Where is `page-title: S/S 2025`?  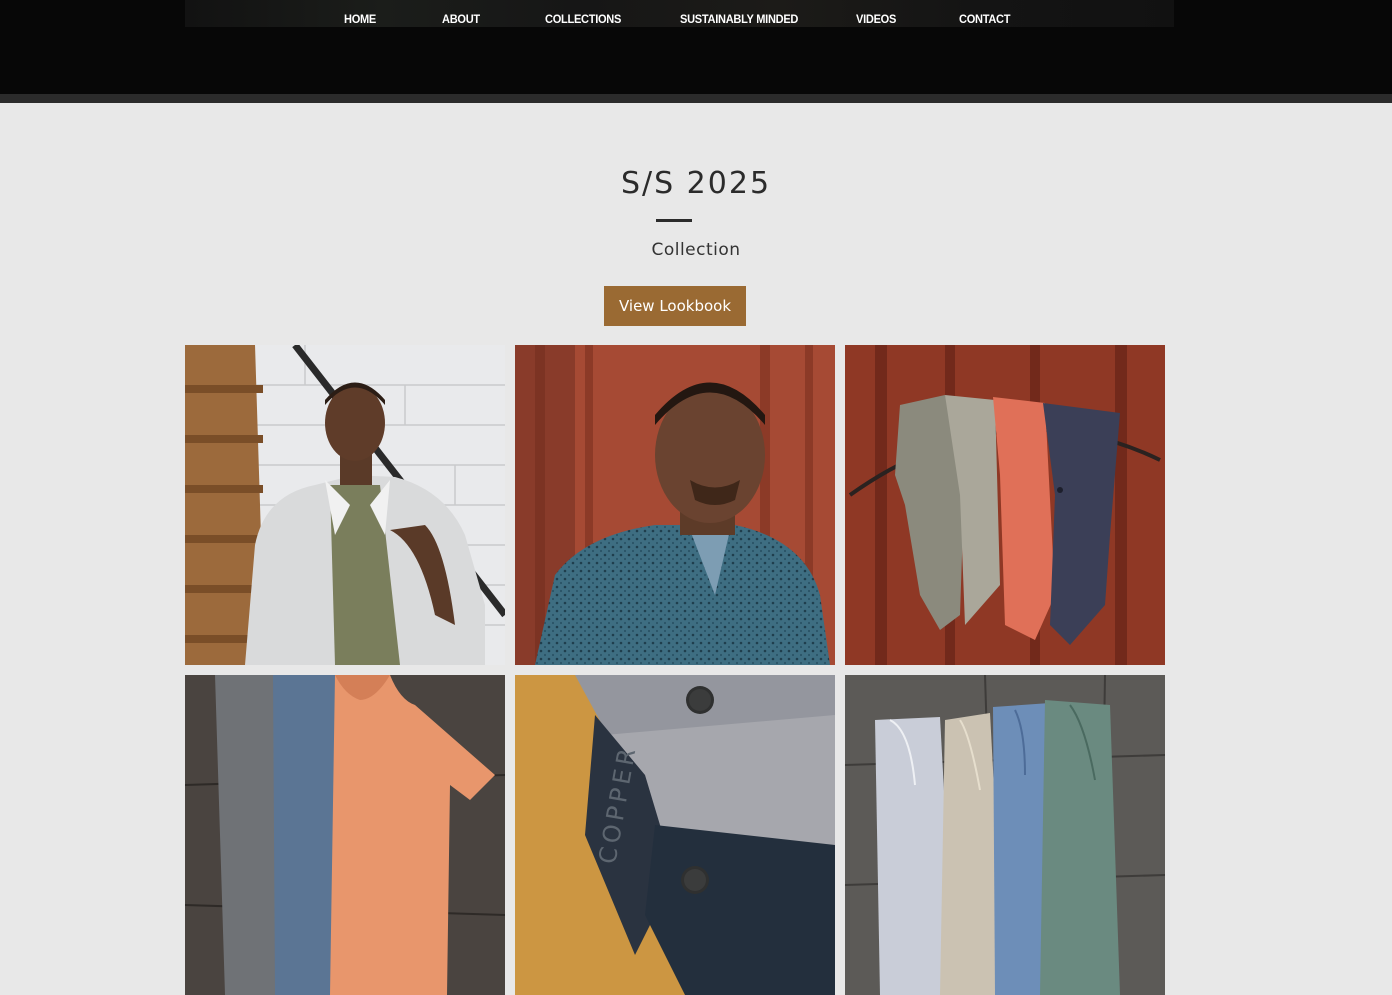 page-title: S/S 2025 is located at coordinates (696, 183).